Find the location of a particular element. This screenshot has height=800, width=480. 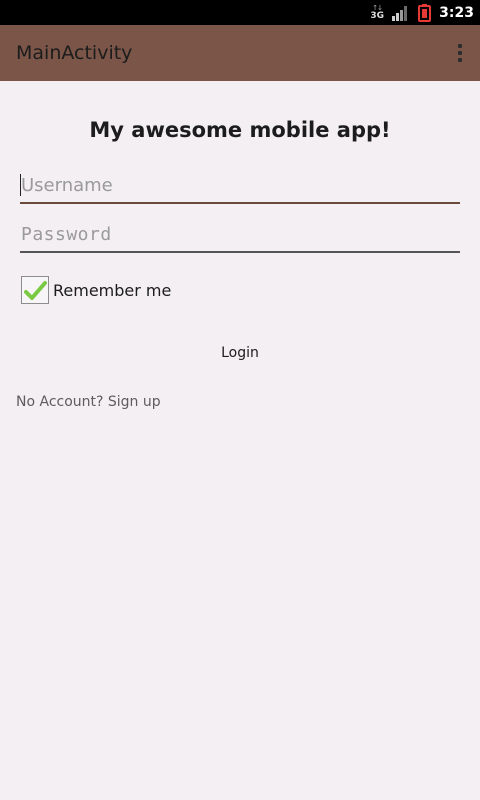

username-input is located at coordinates (240, 185).